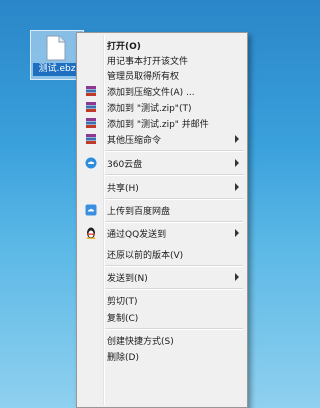 The width and height of the screenshot is (320, 408). Describe the element at coordinates (162, 317) in the screenshot. I see `menu-item-copy: 复制(C)` at that location.